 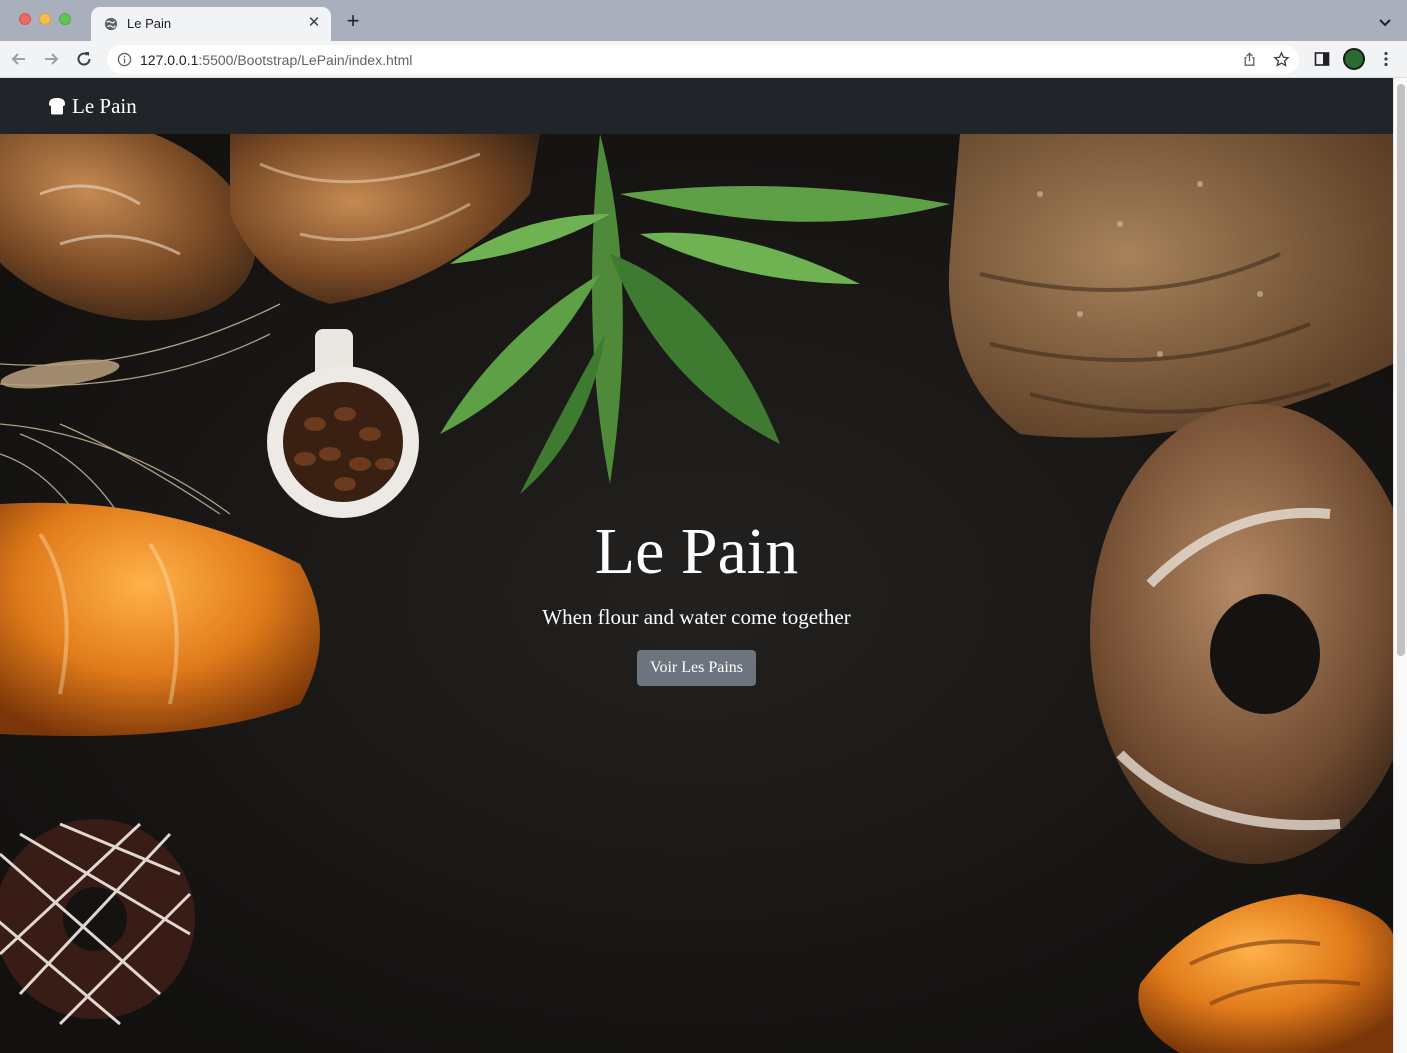 What do you see at coordinates (19, 59) in the screenshot?
I see `arrow-left-icon` at bounding box center [19, 59].